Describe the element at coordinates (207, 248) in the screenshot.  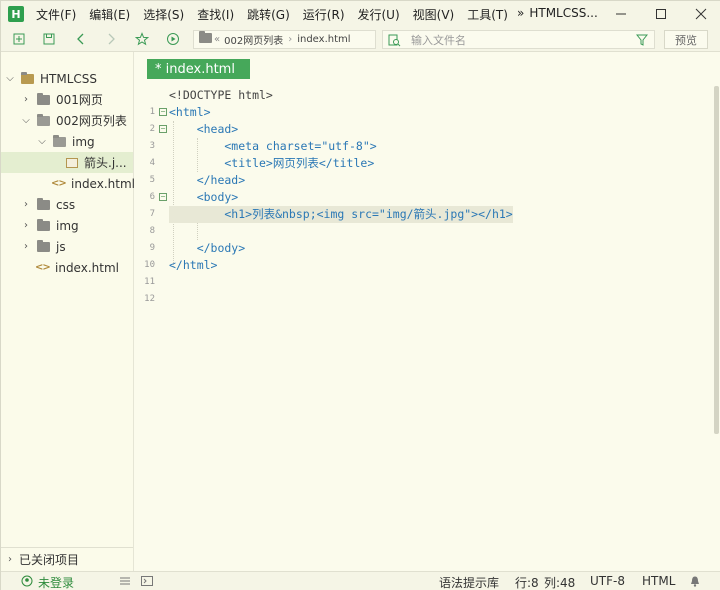
I see `line-text: </body>` at that location.